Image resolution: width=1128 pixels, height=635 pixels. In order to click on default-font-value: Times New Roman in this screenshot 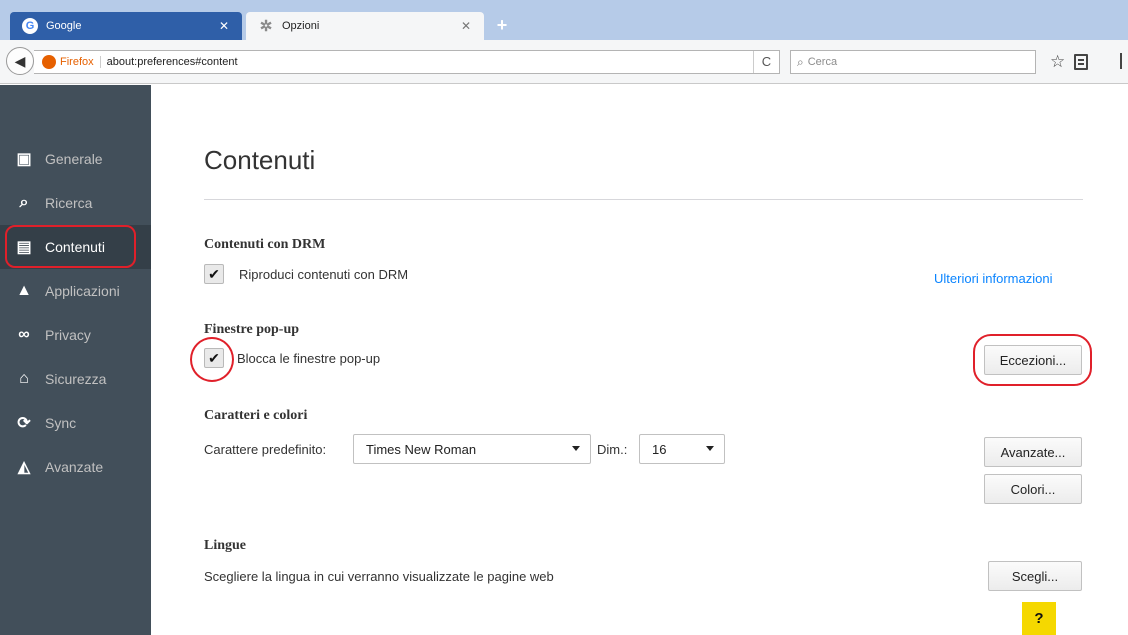, I will do `click(421, 449)`.